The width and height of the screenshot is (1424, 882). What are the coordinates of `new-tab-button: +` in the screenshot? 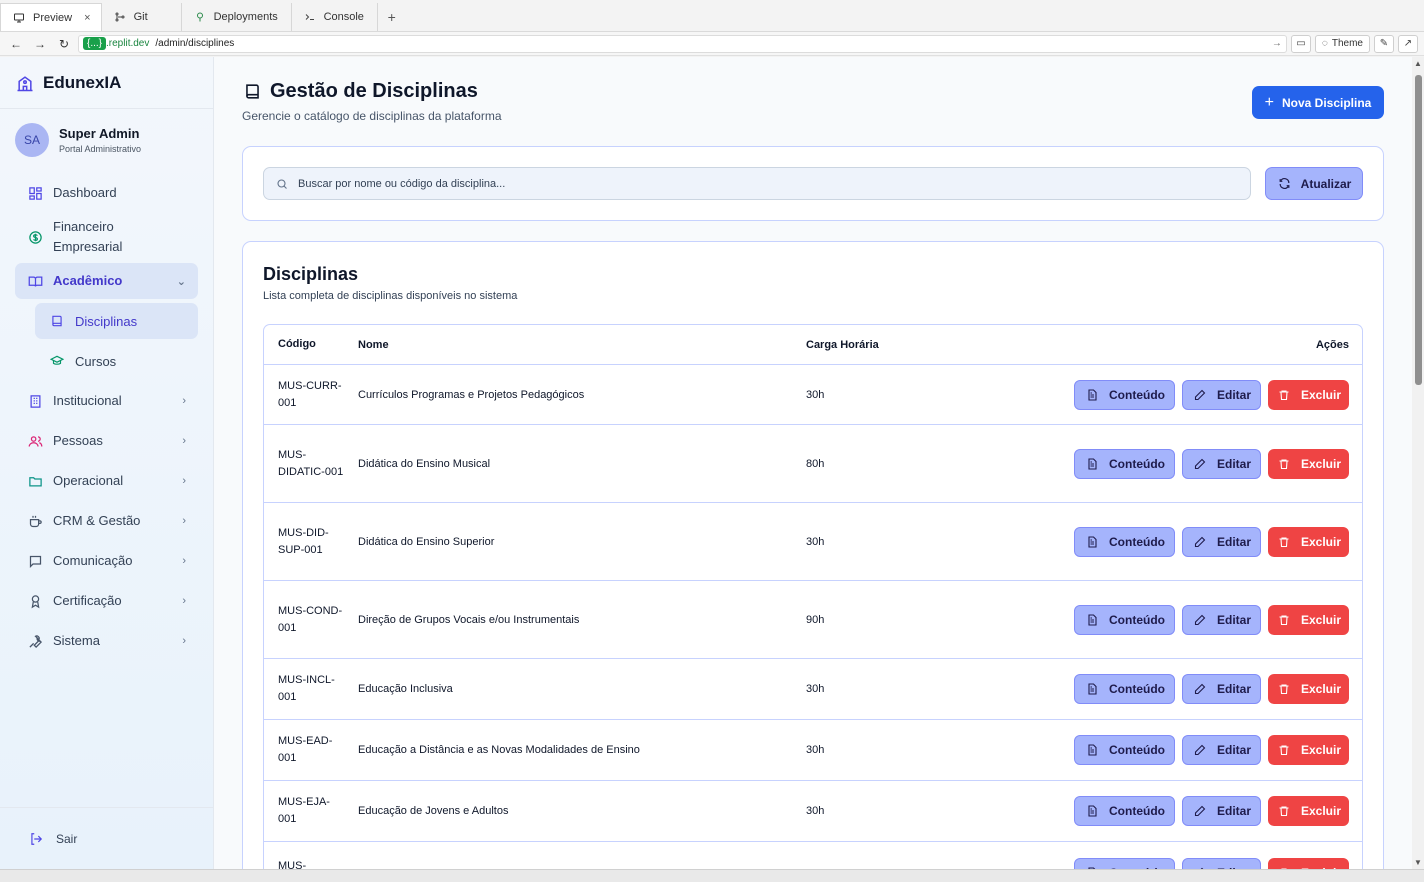 It's located at (392, 17).